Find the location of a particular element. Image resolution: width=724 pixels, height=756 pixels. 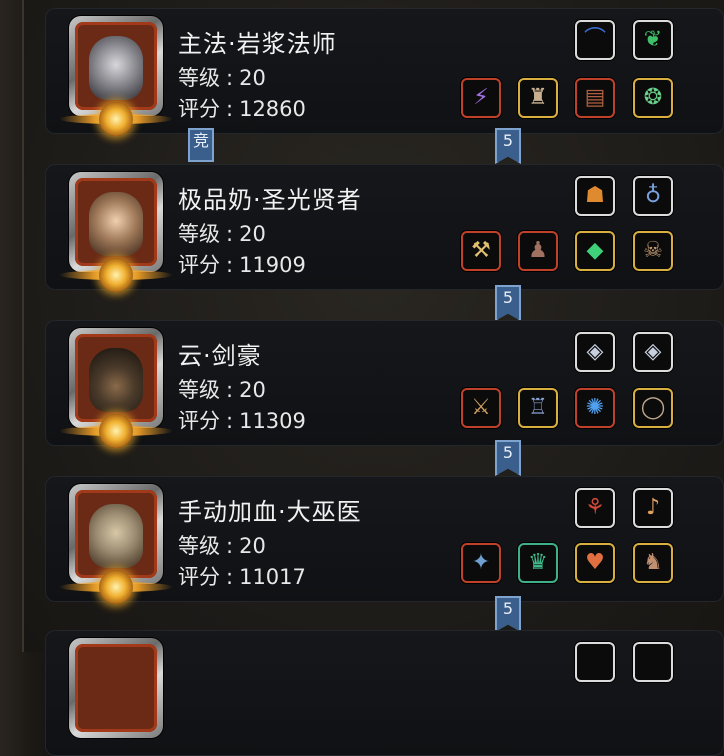

equip-slot-lantern: ☗ is located at coordinates (595, 196).